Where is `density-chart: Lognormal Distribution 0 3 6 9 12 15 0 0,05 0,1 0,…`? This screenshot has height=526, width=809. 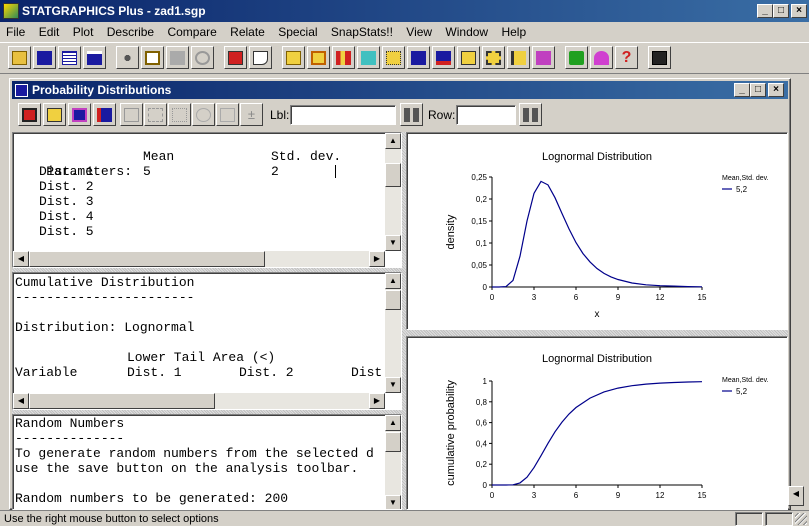 density-chart: Lognormal Distribution 0 3 6 9 12 15 0 0,05 0,1 0,… is located at coordinates (607, 235).